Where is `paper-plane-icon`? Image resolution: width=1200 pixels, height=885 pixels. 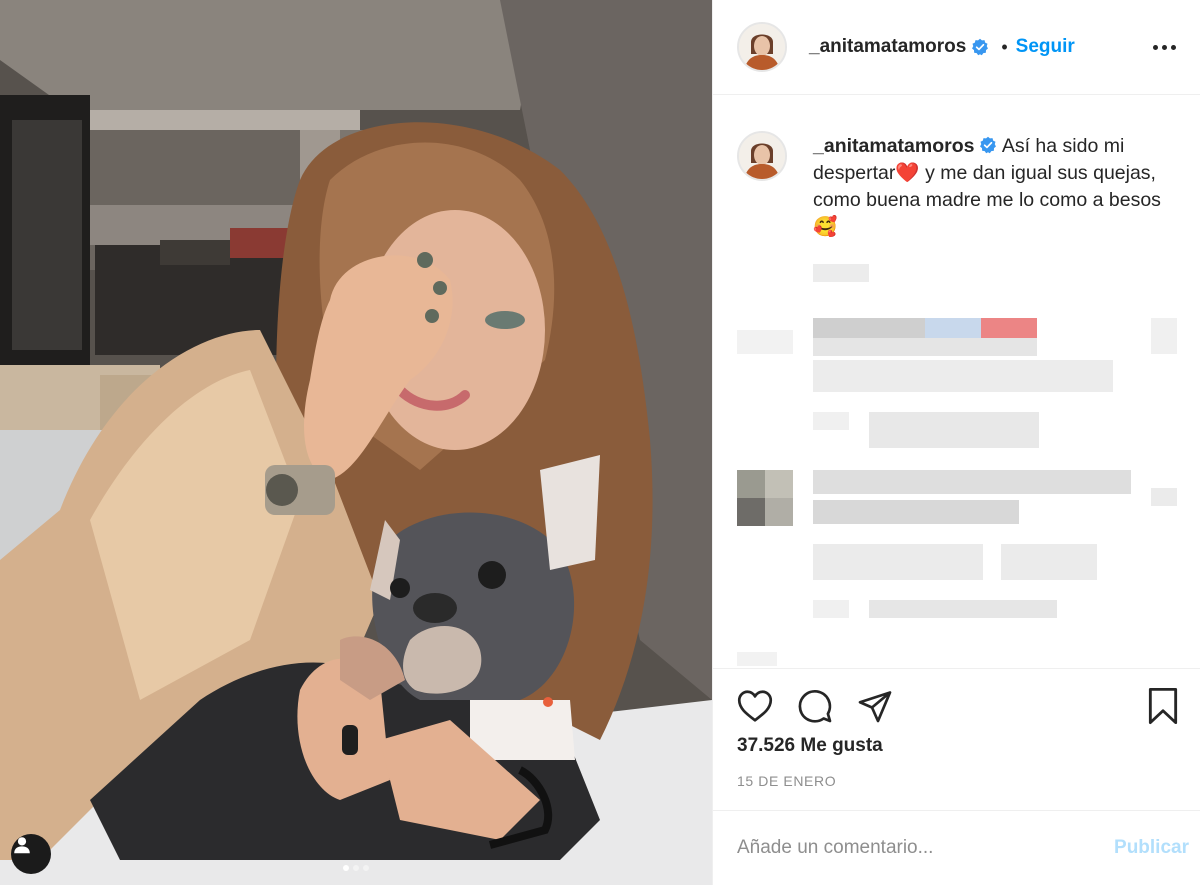 paper-plane-icon is located at coordinates (875, 707).